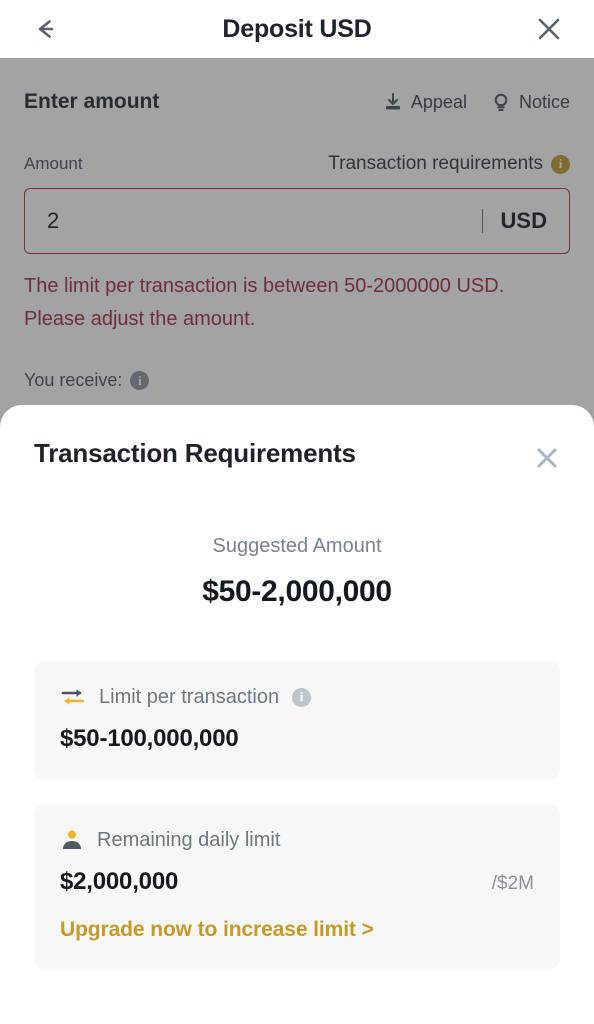 The height and width of the screenshot is (1024, 594). I want to click on card-value-row: $2,000,000 /$2M, so click(297, 882).